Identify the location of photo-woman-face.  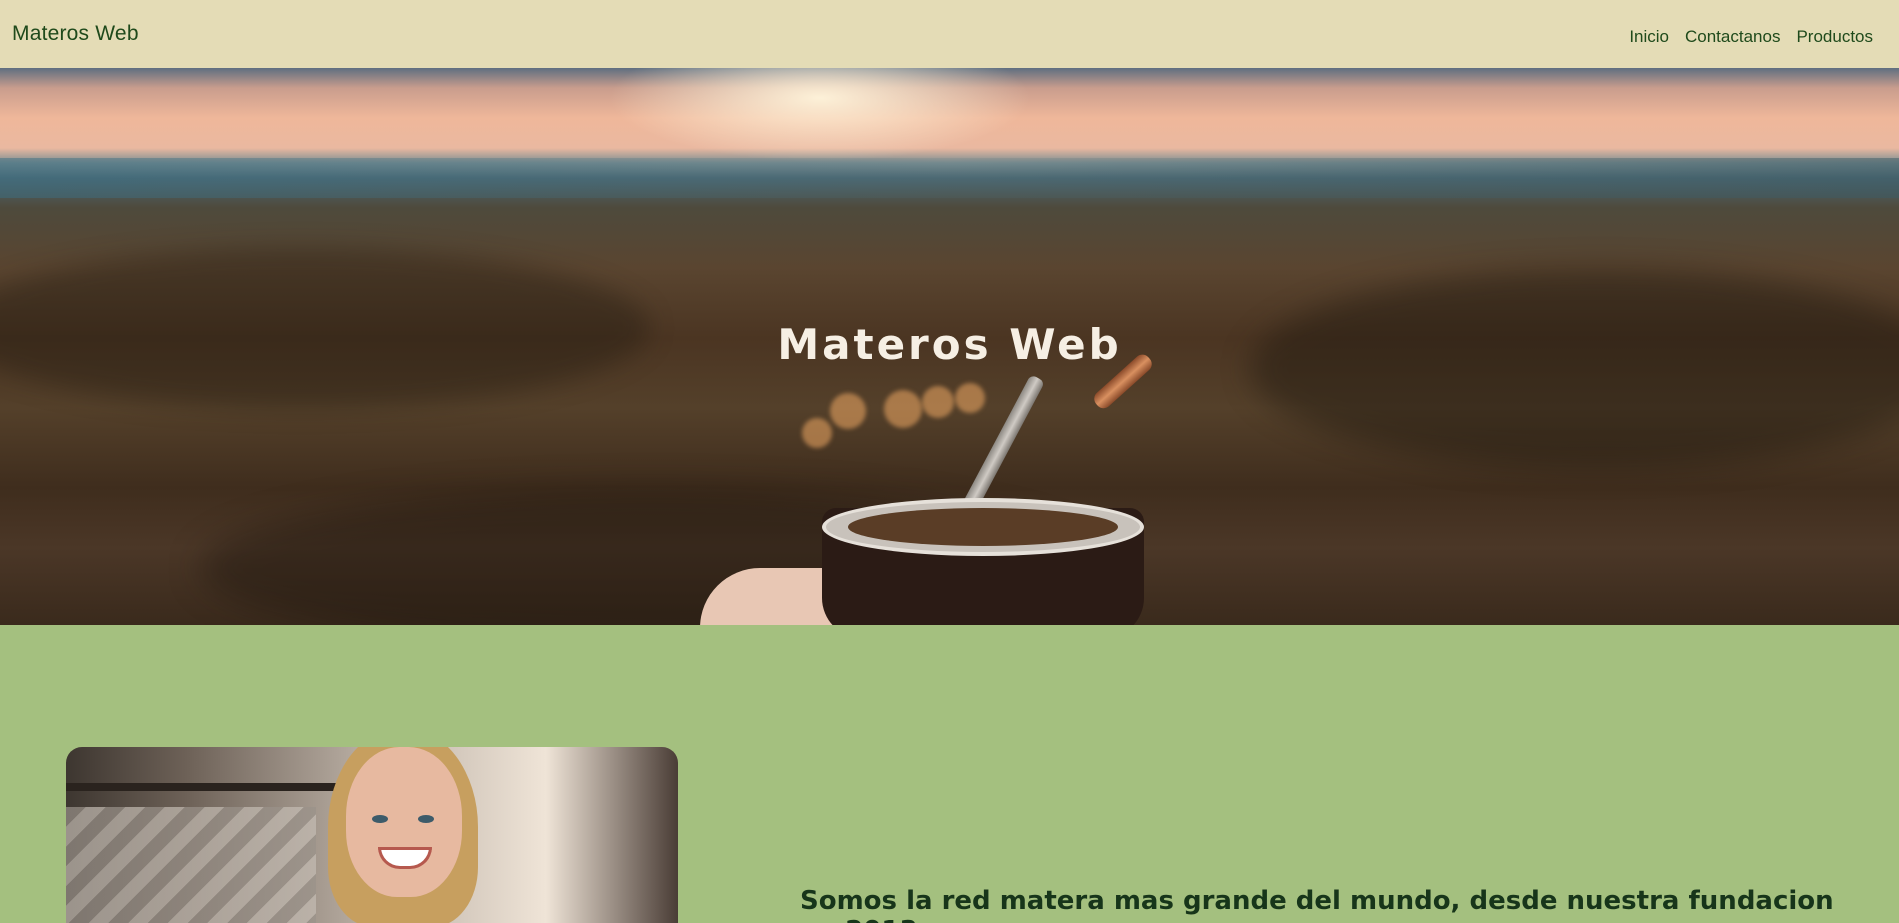
(404, 822).